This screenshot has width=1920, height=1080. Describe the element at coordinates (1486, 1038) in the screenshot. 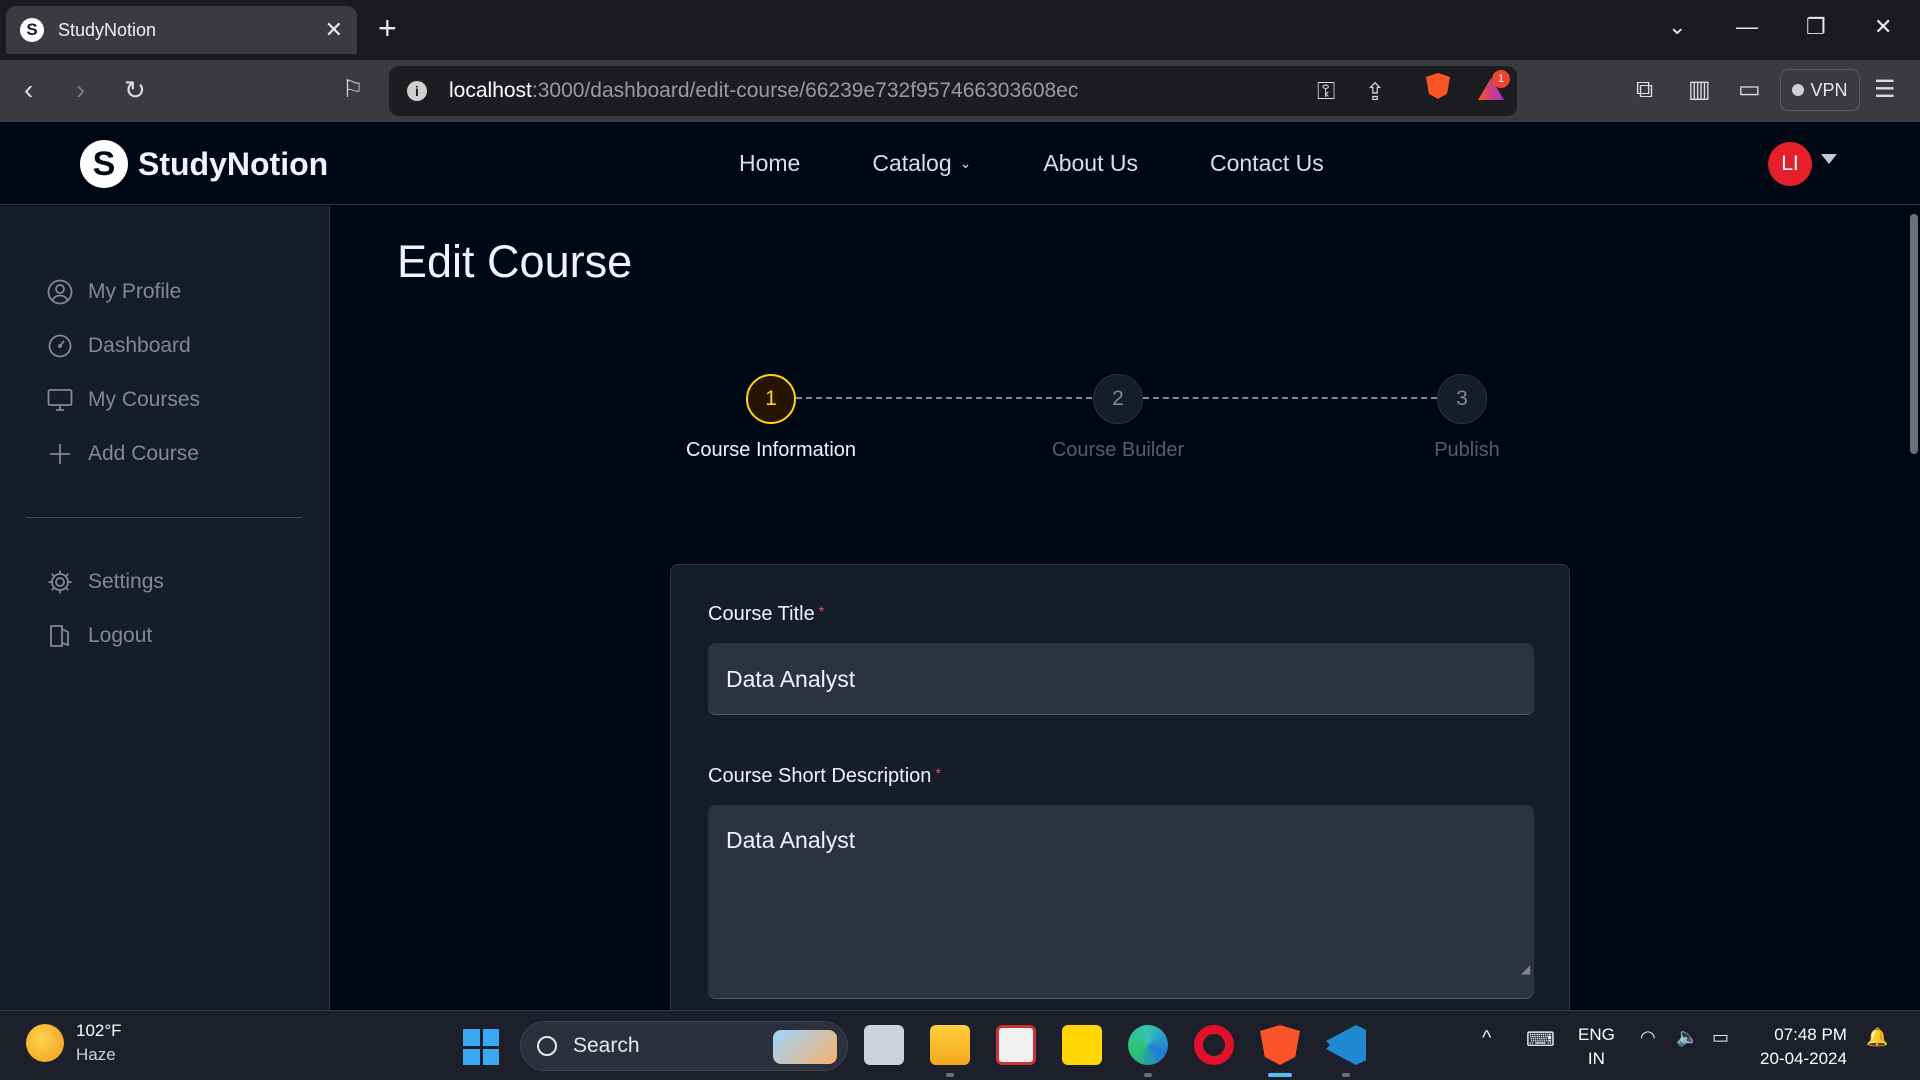

I see `chevron-up-icon: ^` at that location.